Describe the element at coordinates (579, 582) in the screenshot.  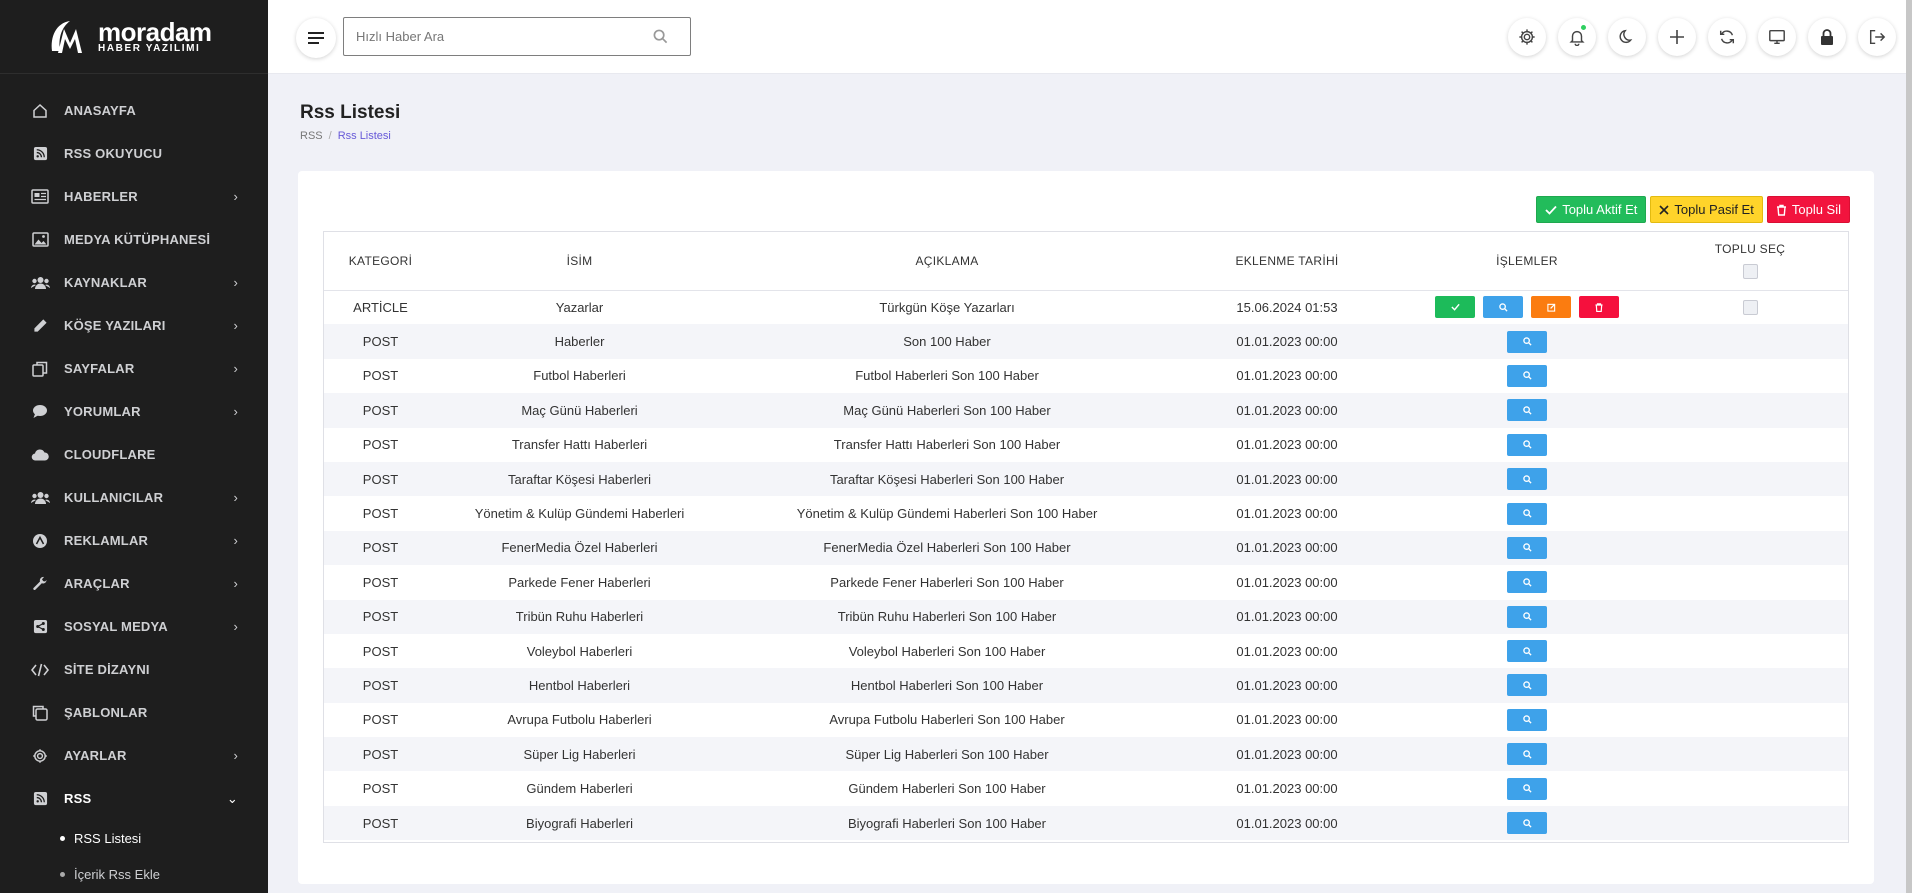
I see `cell-isim: Parkede Fener Haberleri` at that location.